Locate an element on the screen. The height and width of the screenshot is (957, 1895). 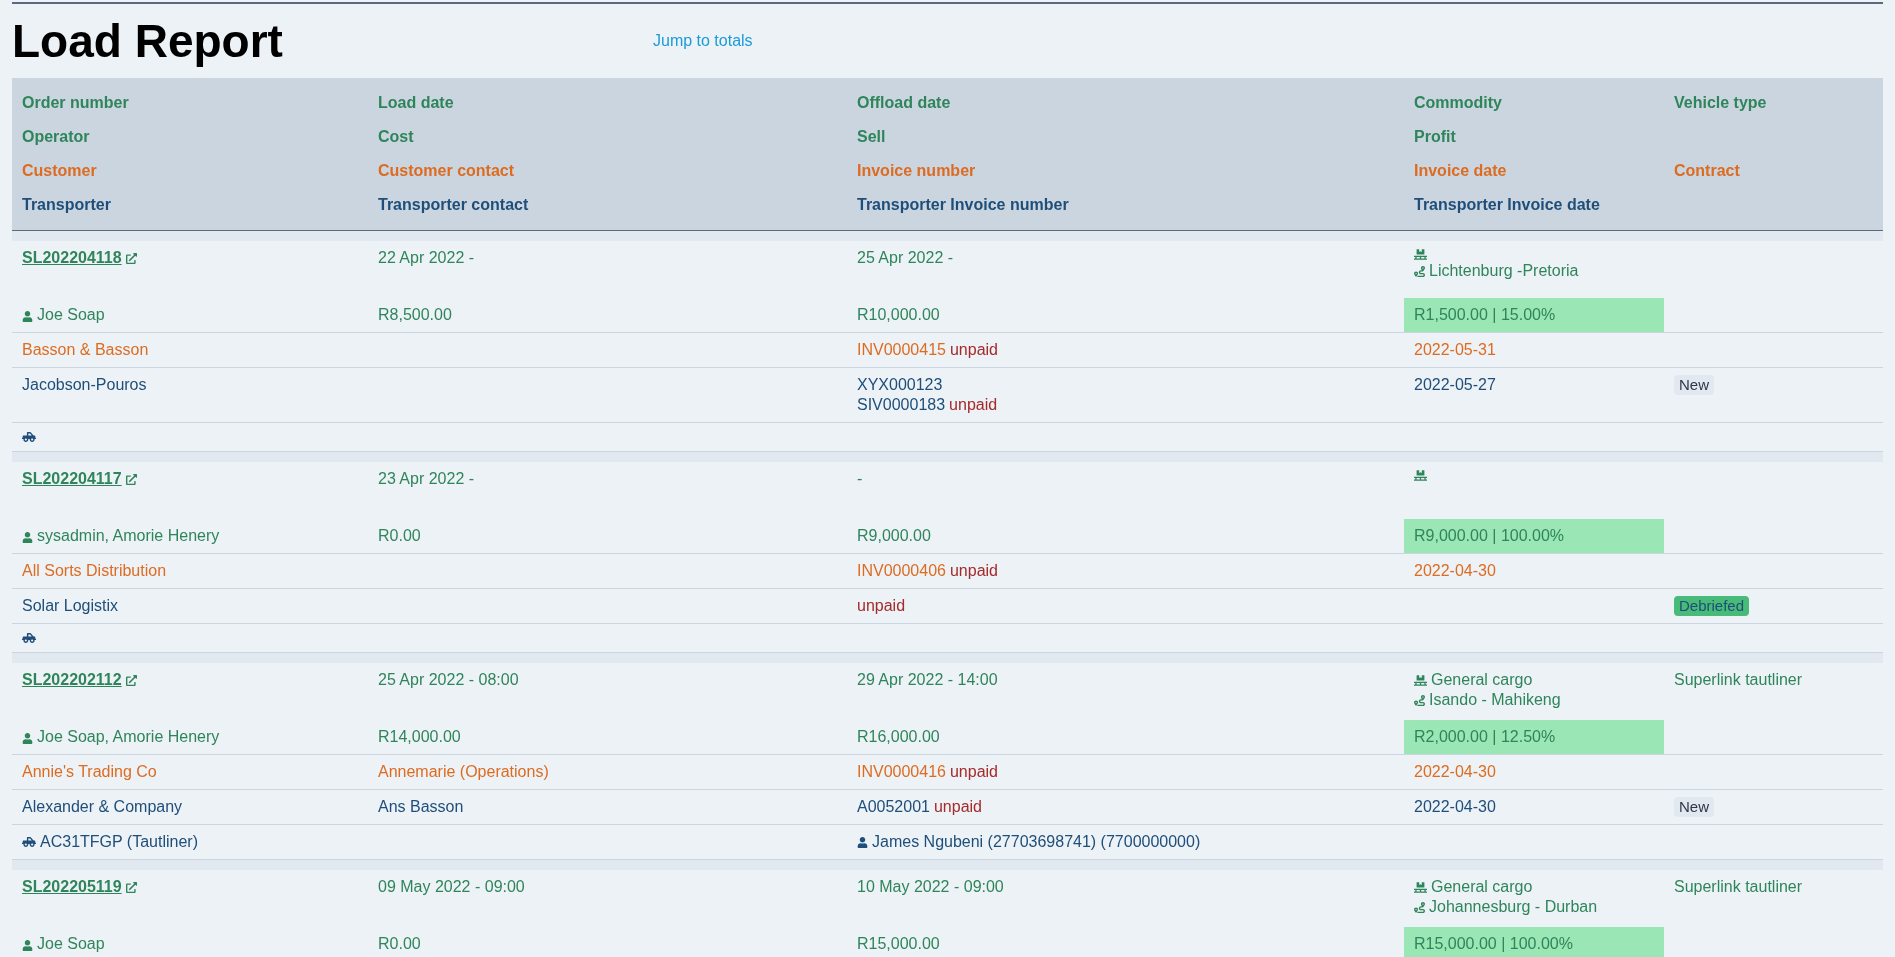
profit-cell: R2,000.00 | 12.50% is located at coordinates (1534, 737).